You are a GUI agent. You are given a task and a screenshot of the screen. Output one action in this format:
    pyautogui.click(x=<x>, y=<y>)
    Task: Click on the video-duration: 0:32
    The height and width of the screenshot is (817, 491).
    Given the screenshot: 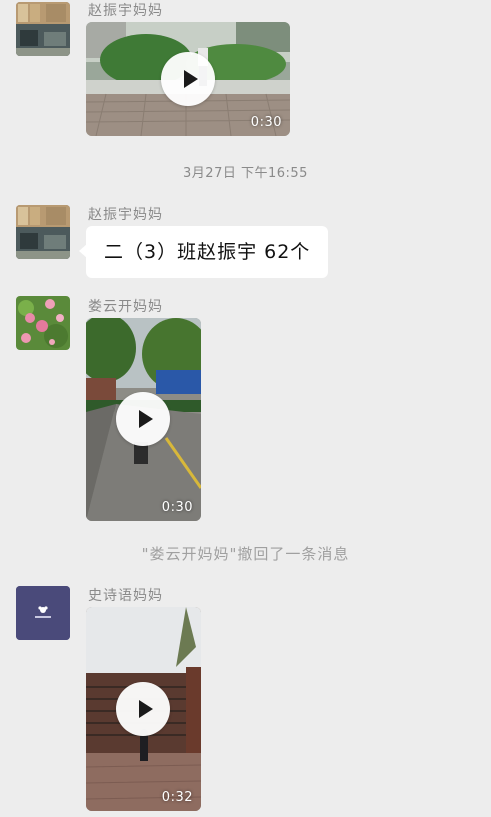 What is the action you would take?
    pyautogui.click(x=177, y=797)
    